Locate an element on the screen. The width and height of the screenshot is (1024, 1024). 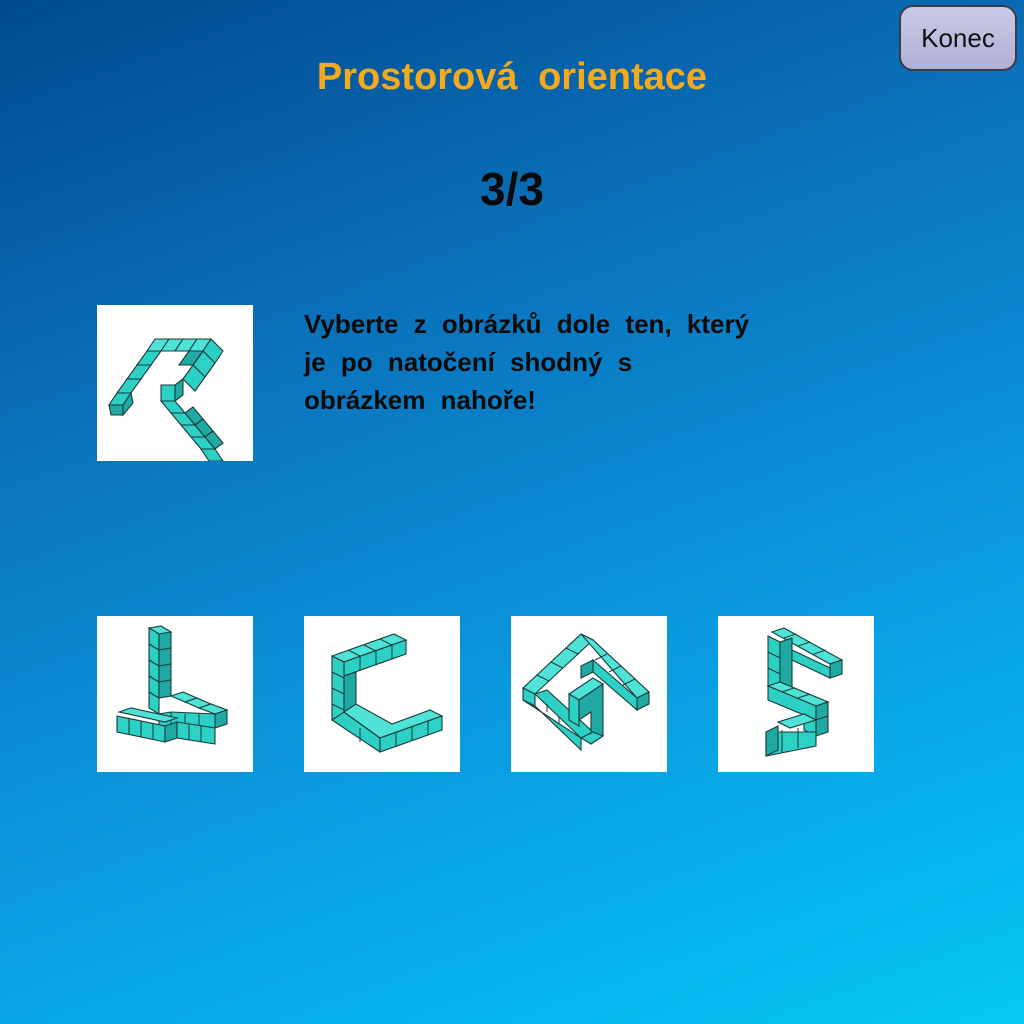
reference-figure-card is located at coordinates (175, 383).